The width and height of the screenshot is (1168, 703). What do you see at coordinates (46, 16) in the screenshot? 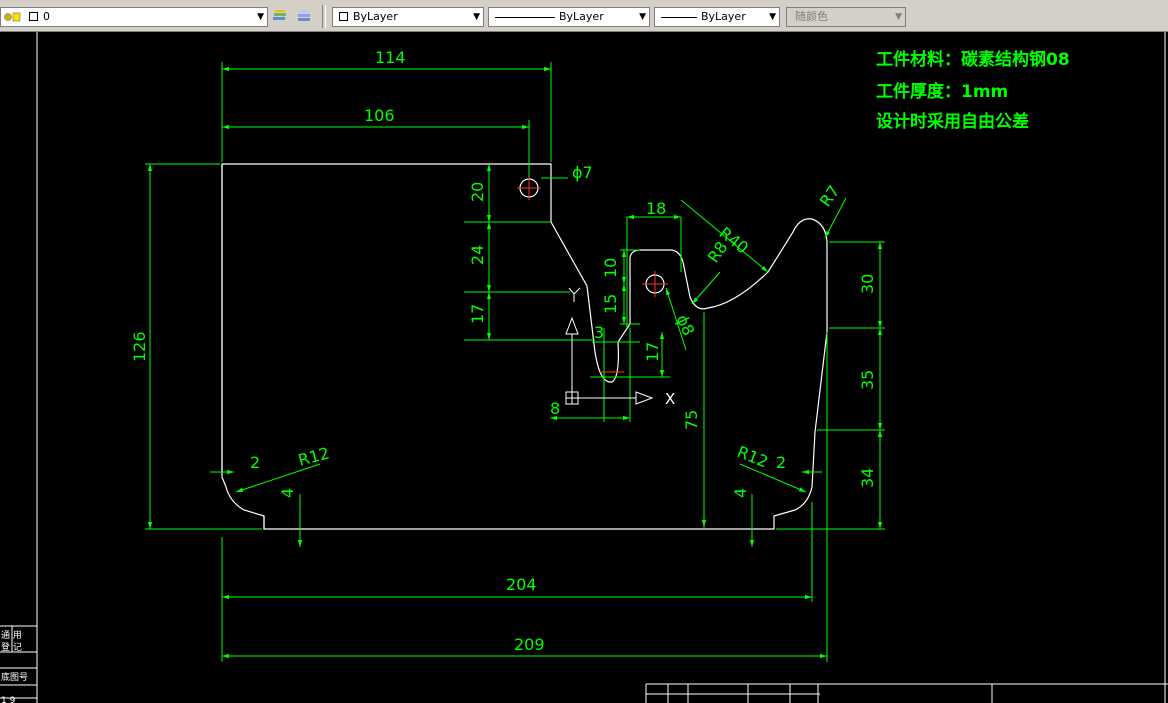
I see `layer-name: 0` at bounding box center [46, 16].